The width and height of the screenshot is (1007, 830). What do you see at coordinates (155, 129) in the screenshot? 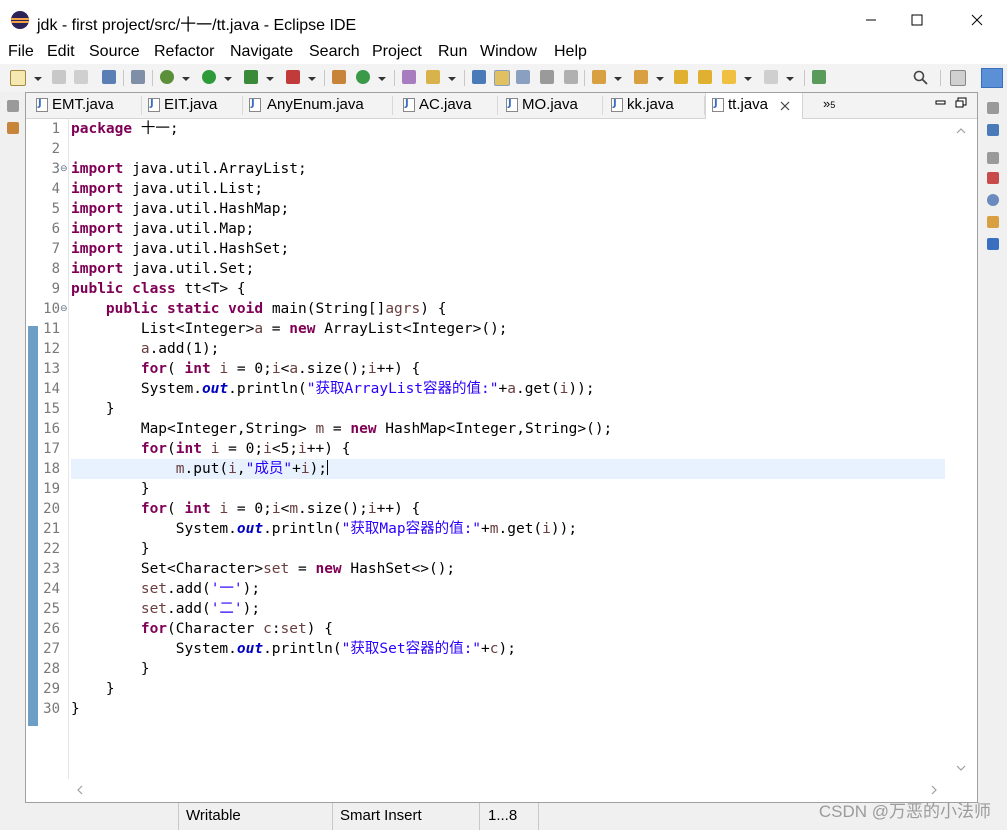
I see `code-text: 十一;` at bounding box center [155, 129].